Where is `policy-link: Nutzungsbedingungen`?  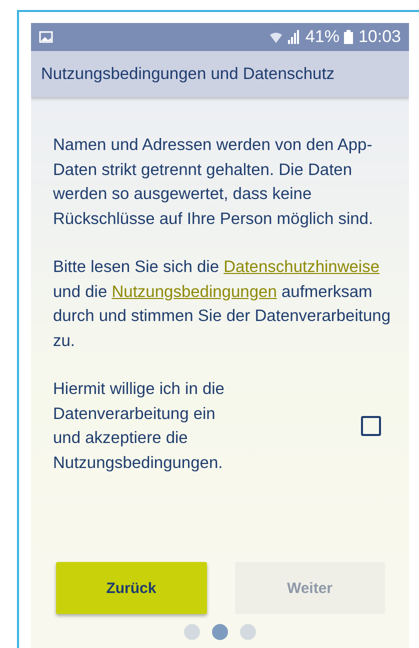
policy-link: Nutzungsbedingungen is located at coordinates (194, 291).